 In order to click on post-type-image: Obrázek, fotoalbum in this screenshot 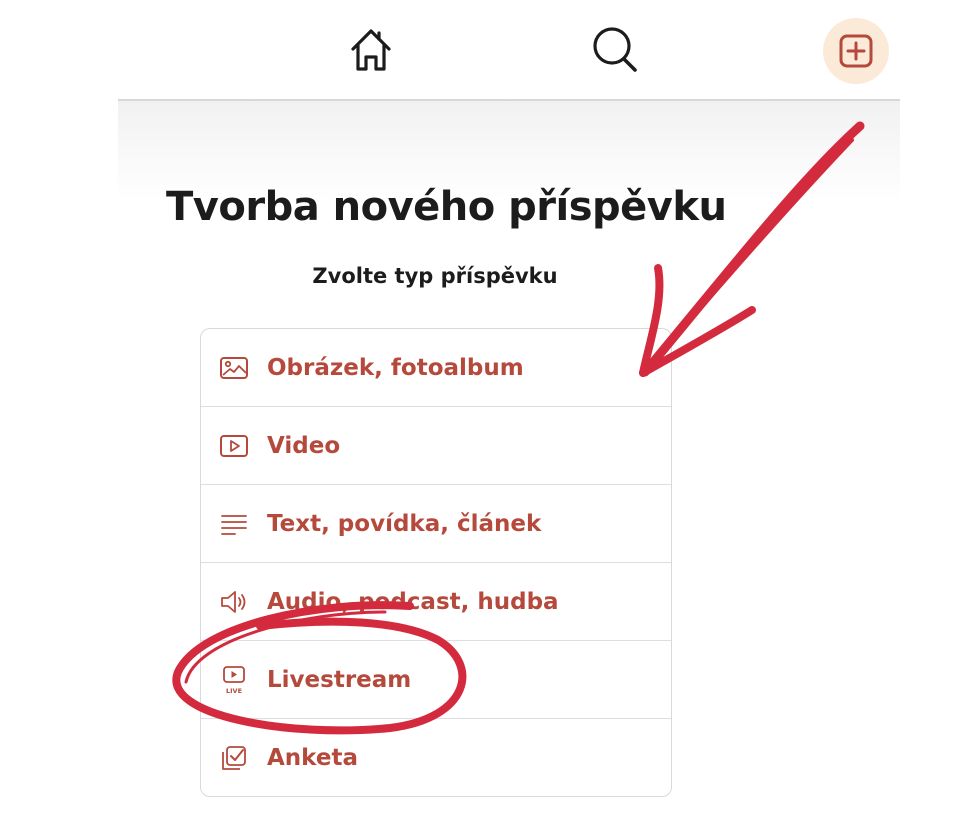, I will do `click(436, 367)`.